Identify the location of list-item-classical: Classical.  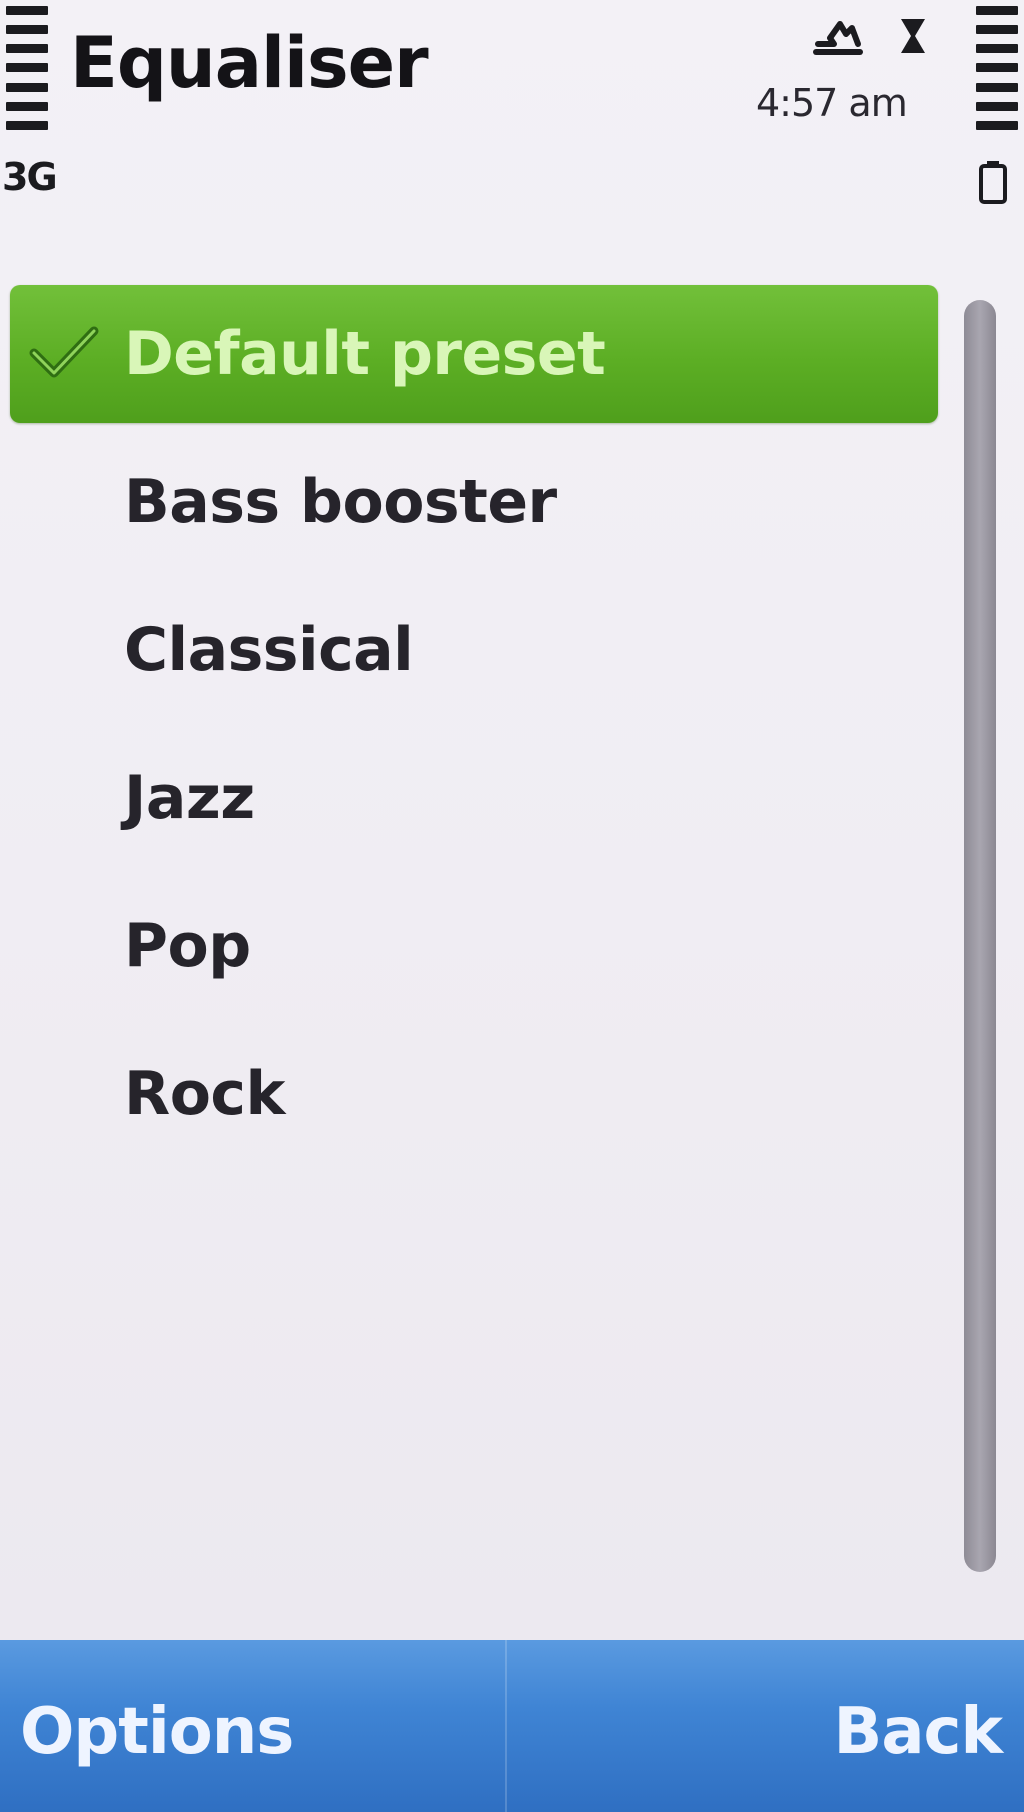
(474, 650).